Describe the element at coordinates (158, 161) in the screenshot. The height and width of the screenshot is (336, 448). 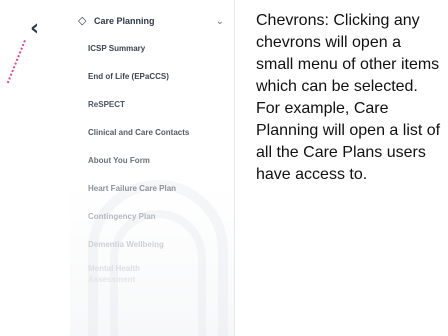
I see `menu-item-about-you-form: About You Form` at that location.